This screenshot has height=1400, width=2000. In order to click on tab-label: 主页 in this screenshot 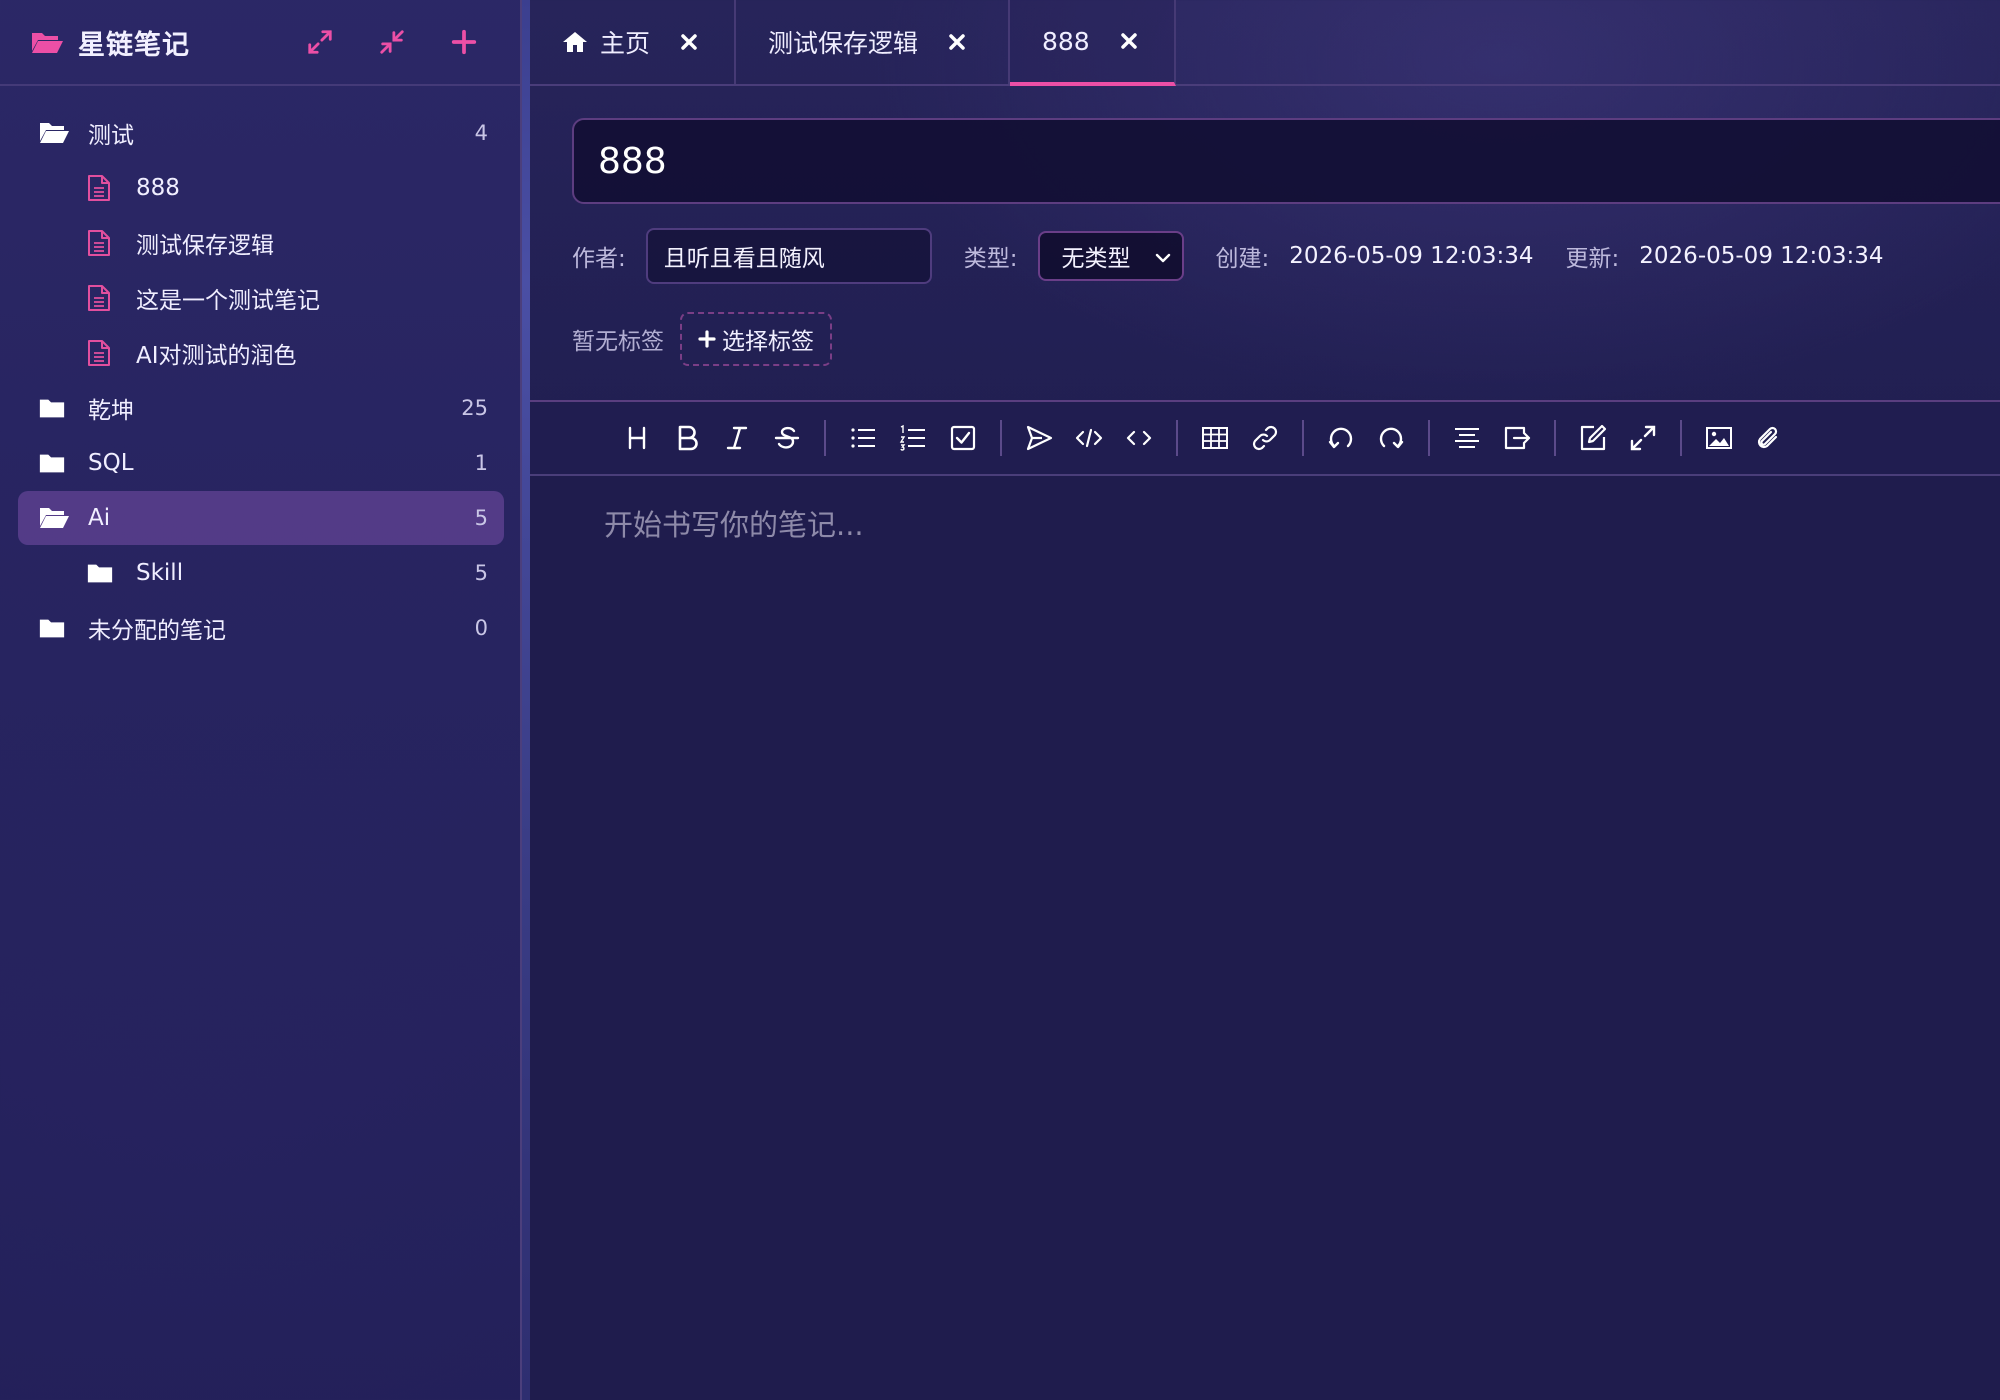, I will do `click(625, 43)`.